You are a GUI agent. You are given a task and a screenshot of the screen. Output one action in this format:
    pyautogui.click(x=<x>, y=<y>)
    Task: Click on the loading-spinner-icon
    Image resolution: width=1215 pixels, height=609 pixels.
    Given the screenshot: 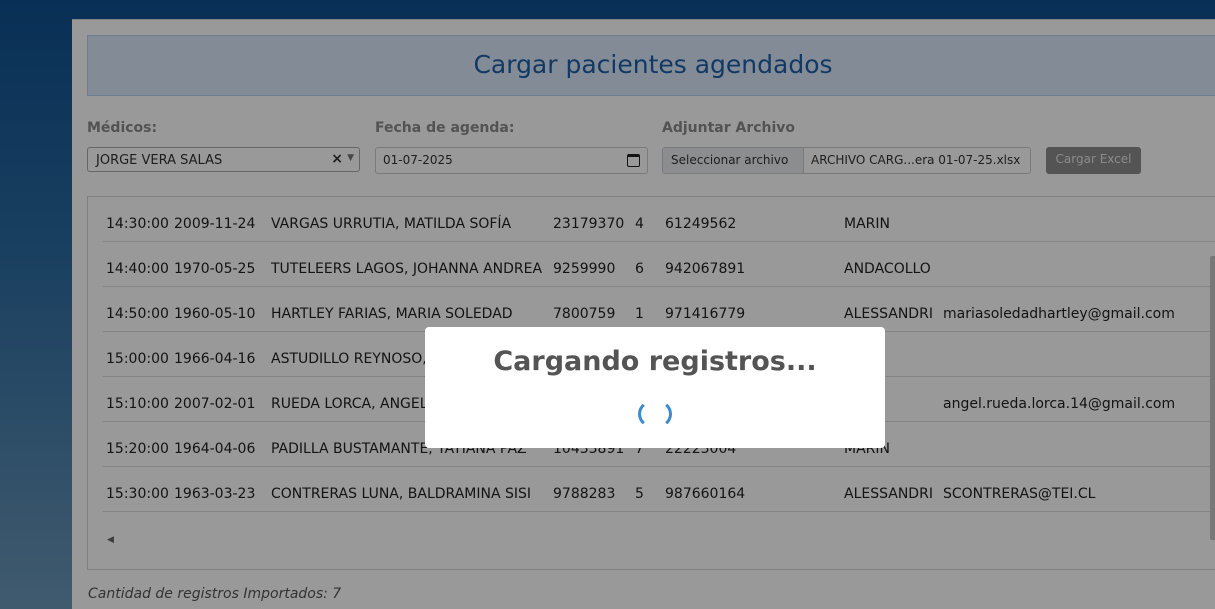 What is the action you would take?
    pyautogui.click(x=655, y=414)
    